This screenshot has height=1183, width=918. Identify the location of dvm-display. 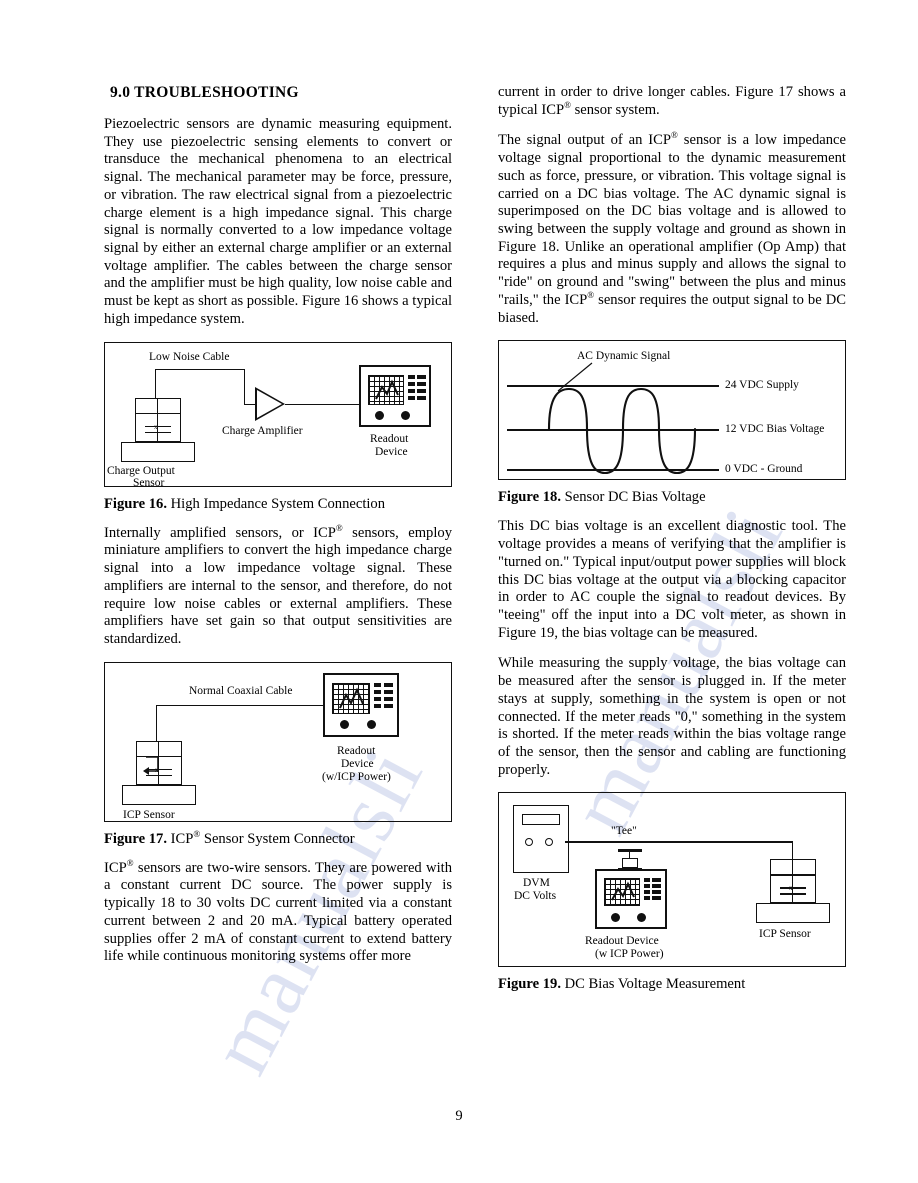
(541, 820).